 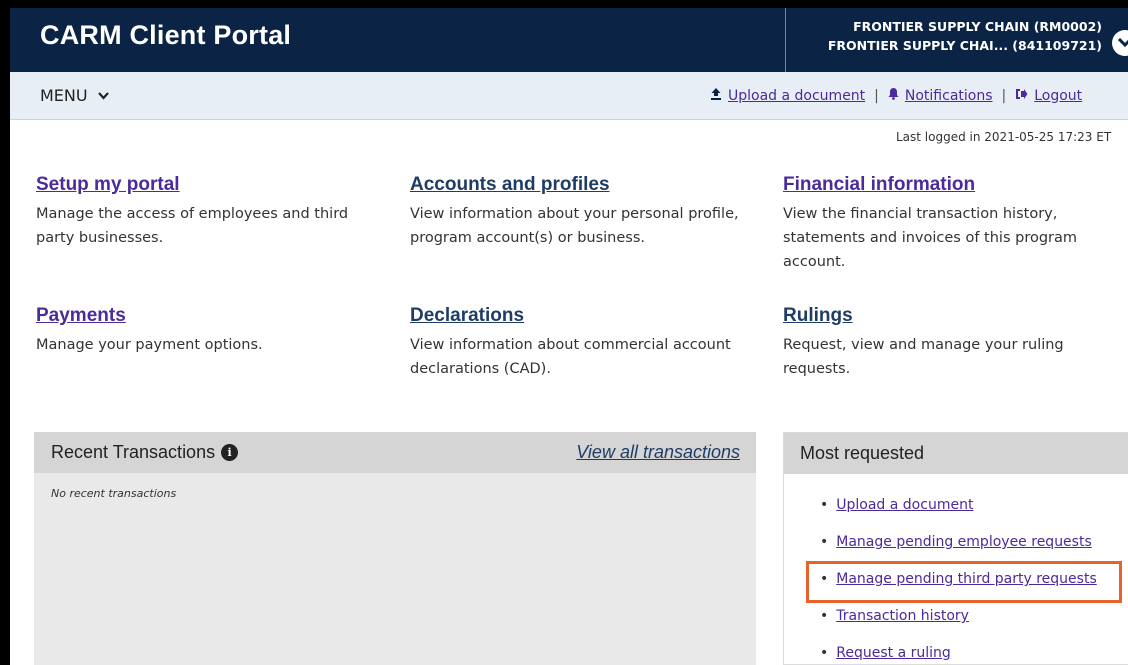 What do you see at coordinates (977, 26) in the screenshot?
I see `account-line-1: FRONTIER SUPPLY CHAIN (RM0002)` at bounding box center [977, 26].